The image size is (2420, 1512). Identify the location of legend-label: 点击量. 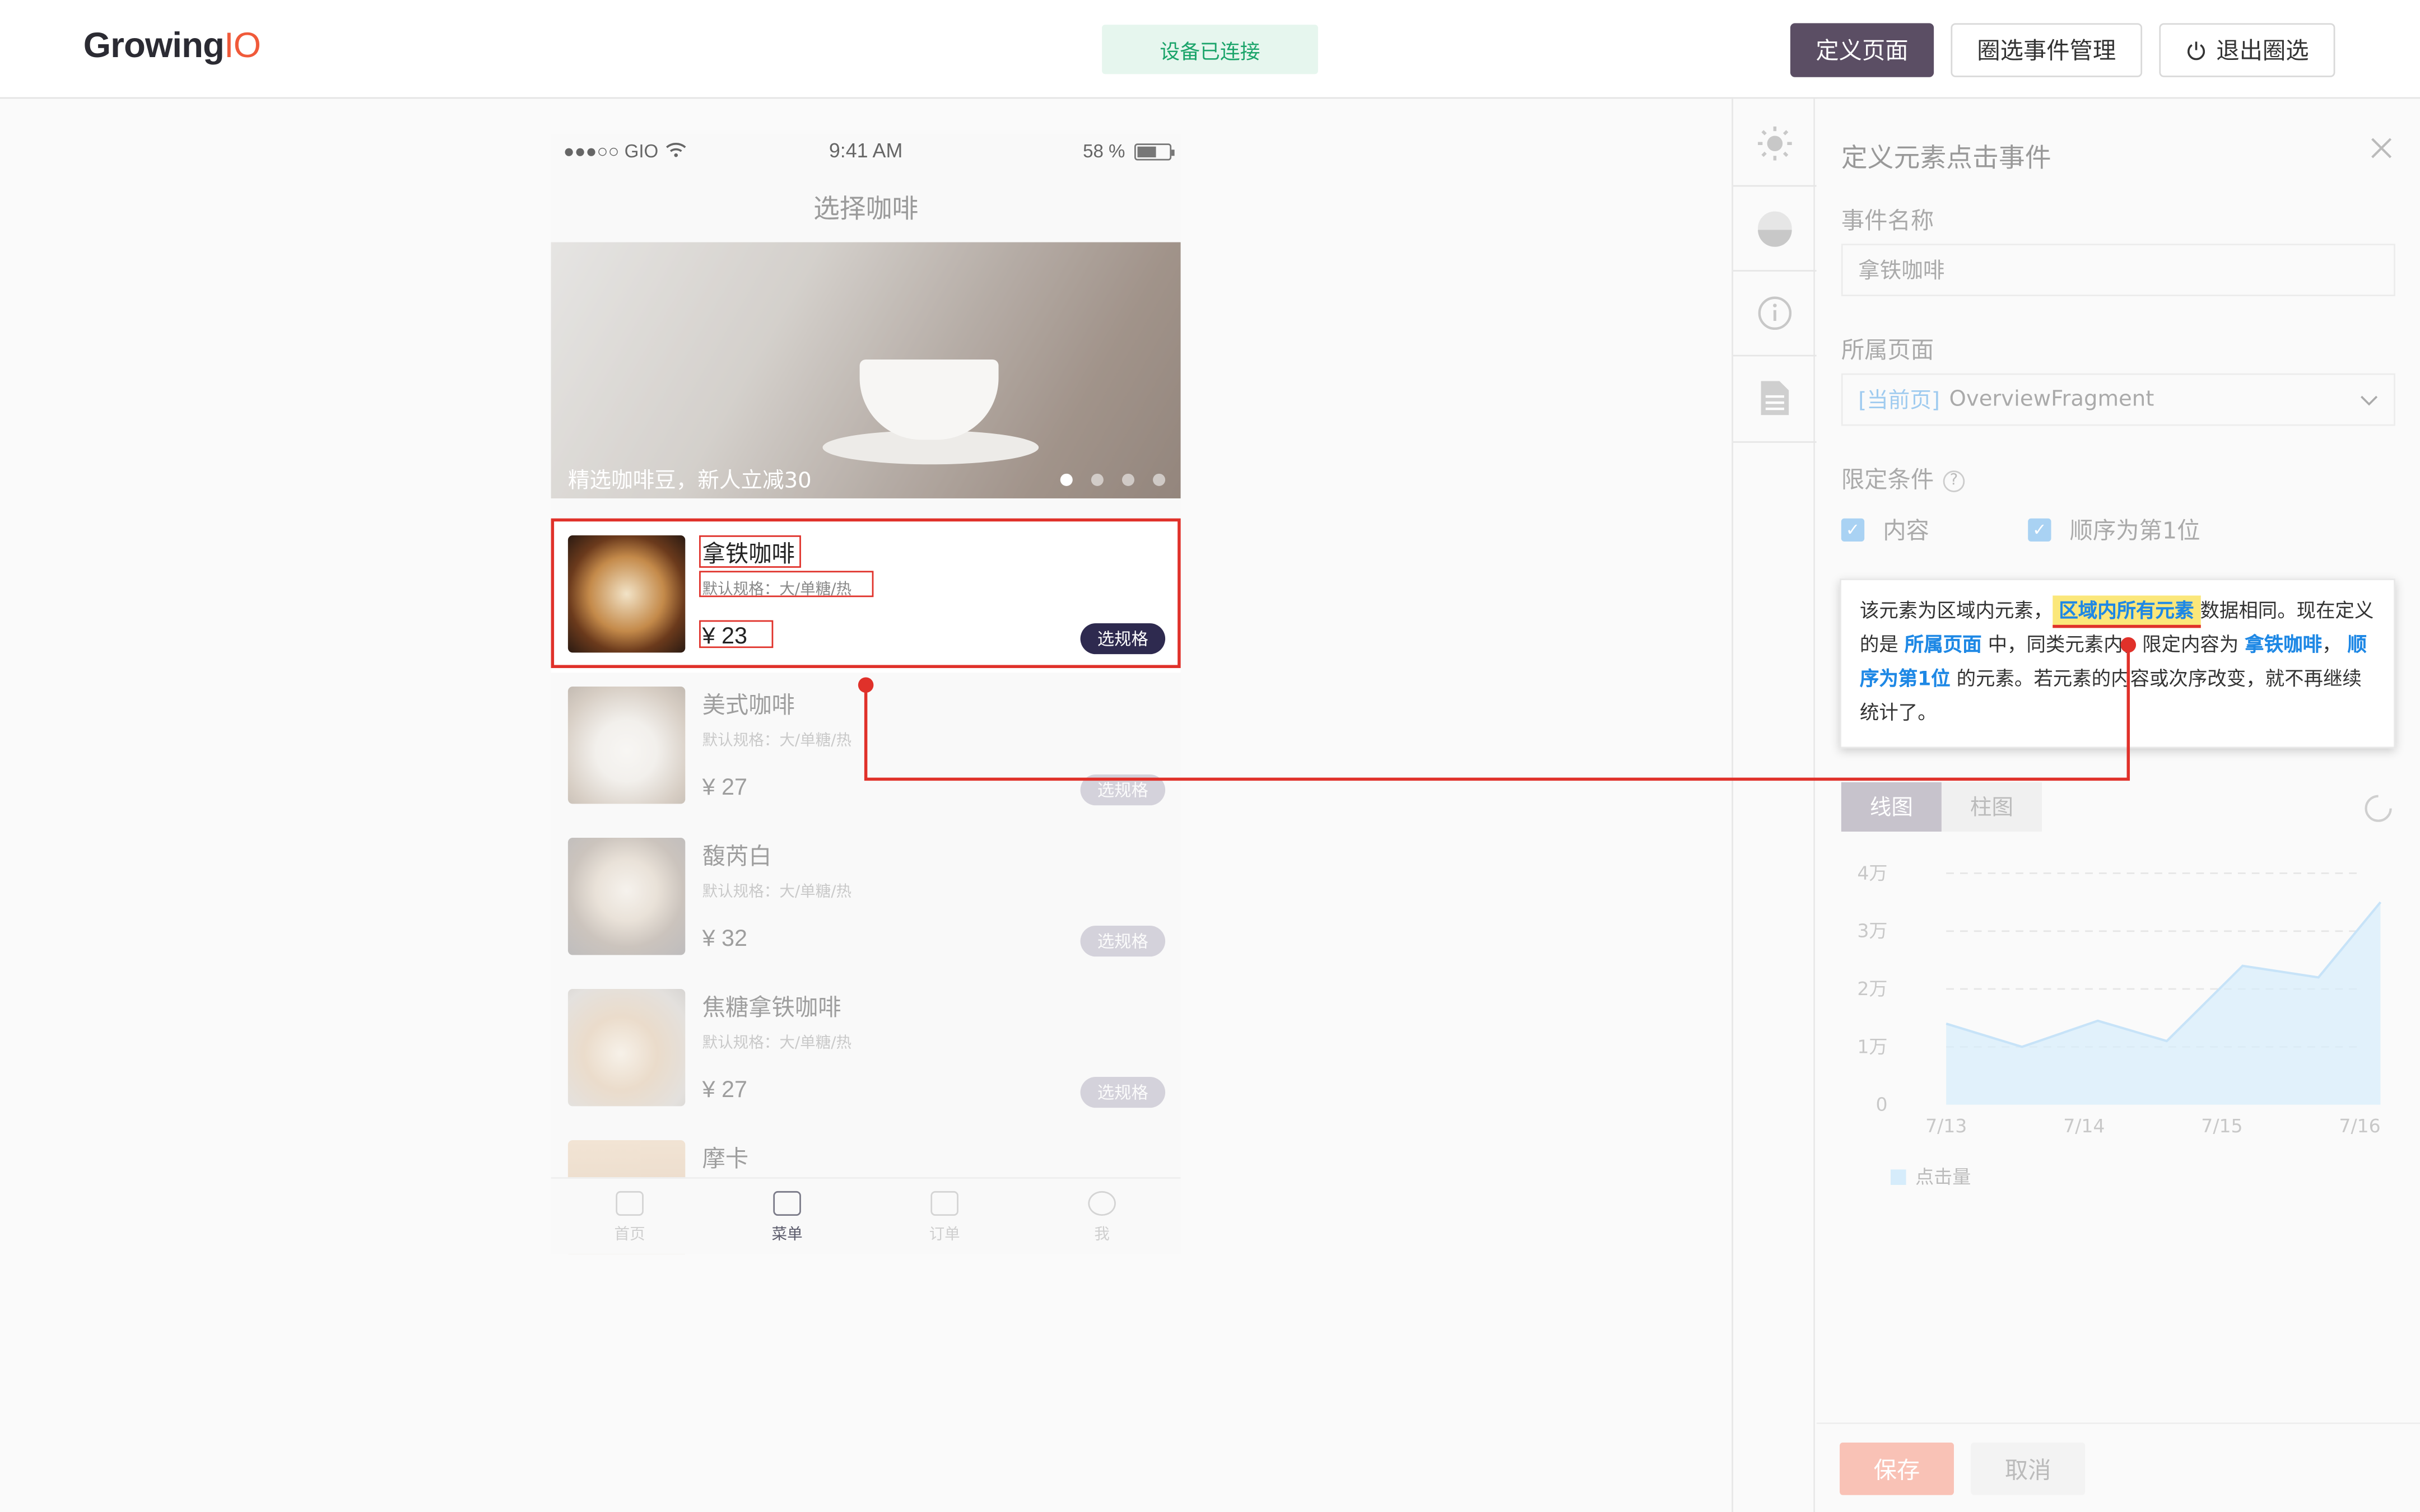
(1943, 1177).